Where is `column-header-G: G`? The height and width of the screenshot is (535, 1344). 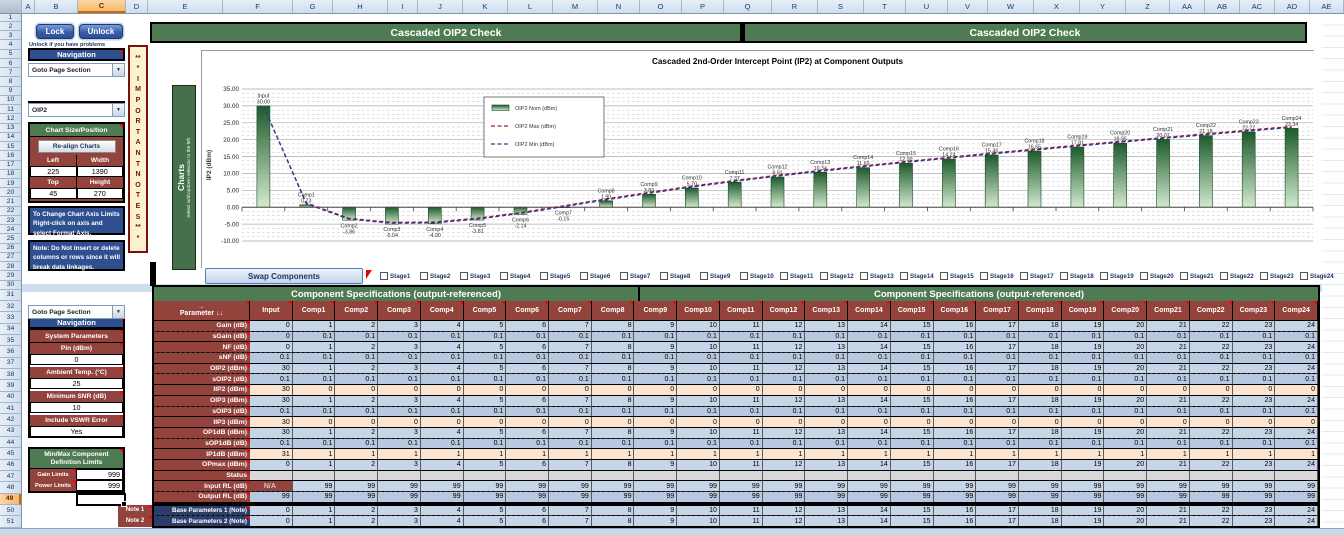
column-header-G: G is located at coordinates (313, 6).